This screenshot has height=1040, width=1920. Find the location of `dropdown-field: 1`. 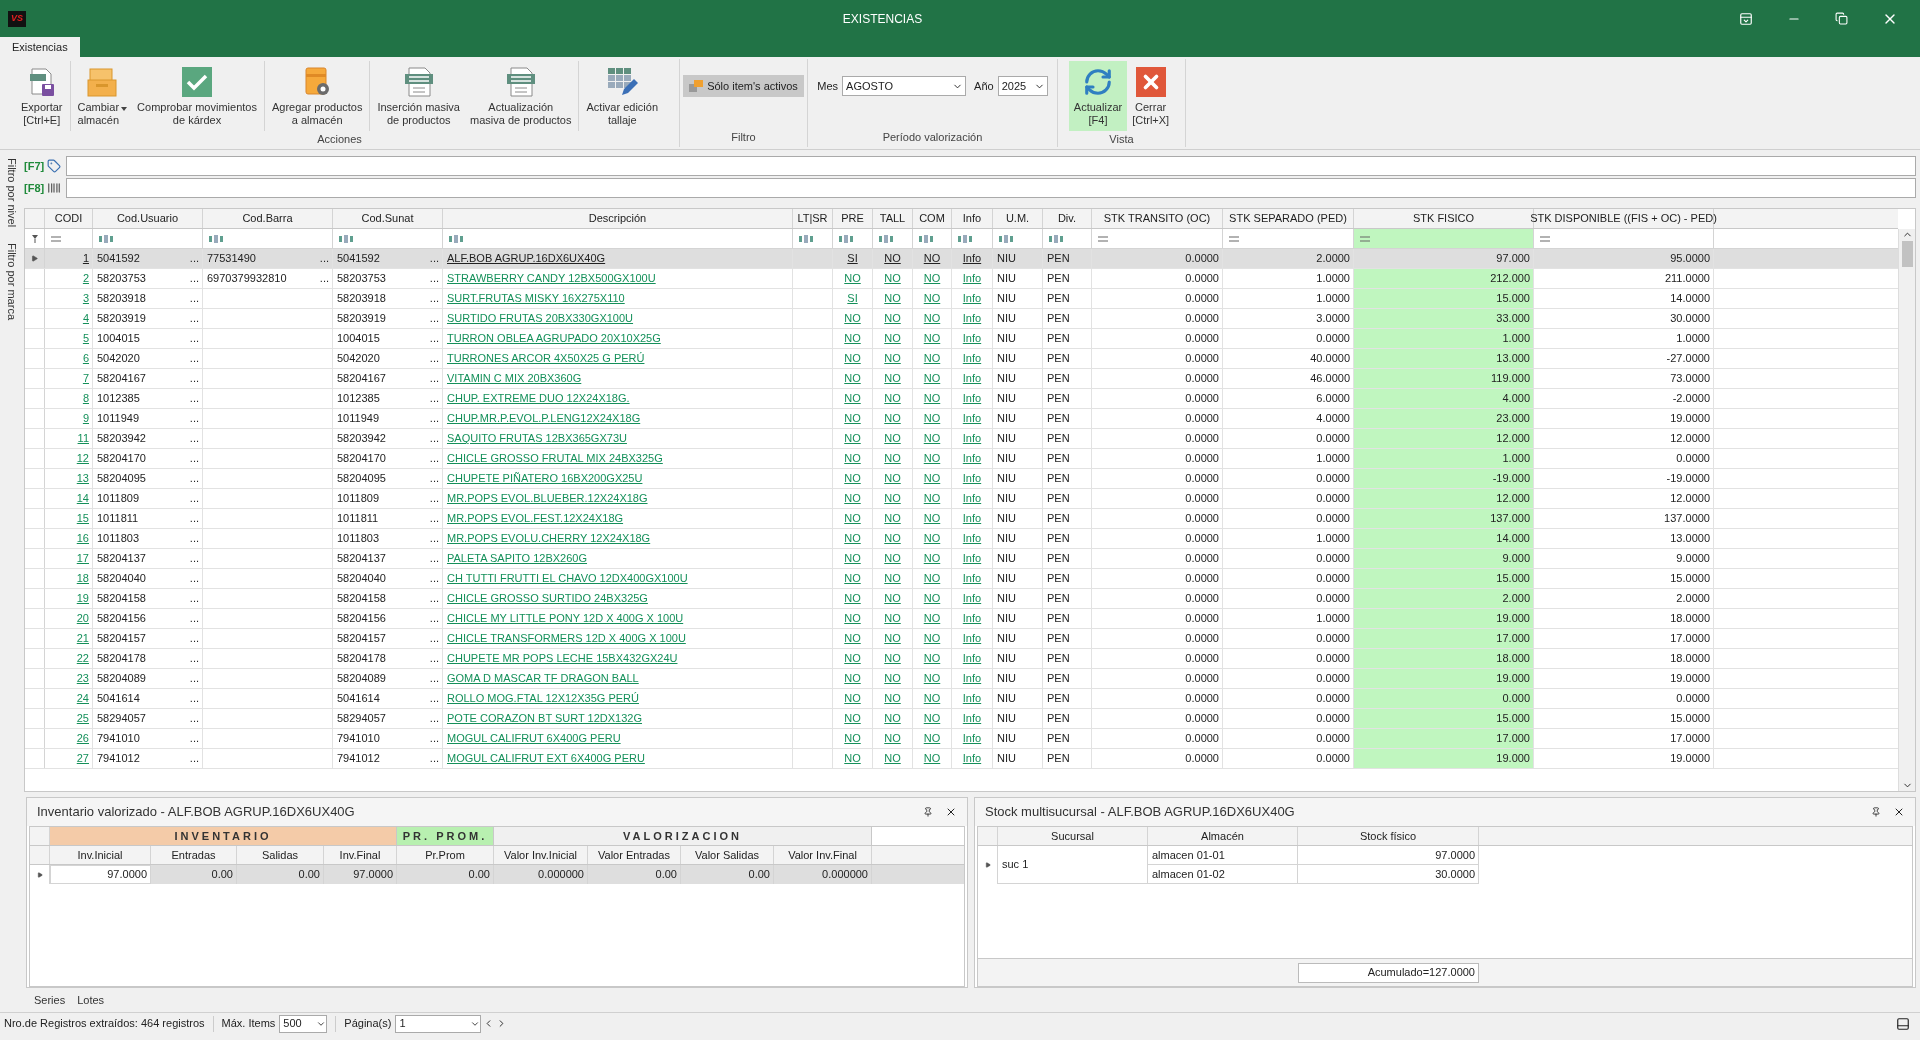

dropdown-field: 1 is located at coordinates (438, 1023).